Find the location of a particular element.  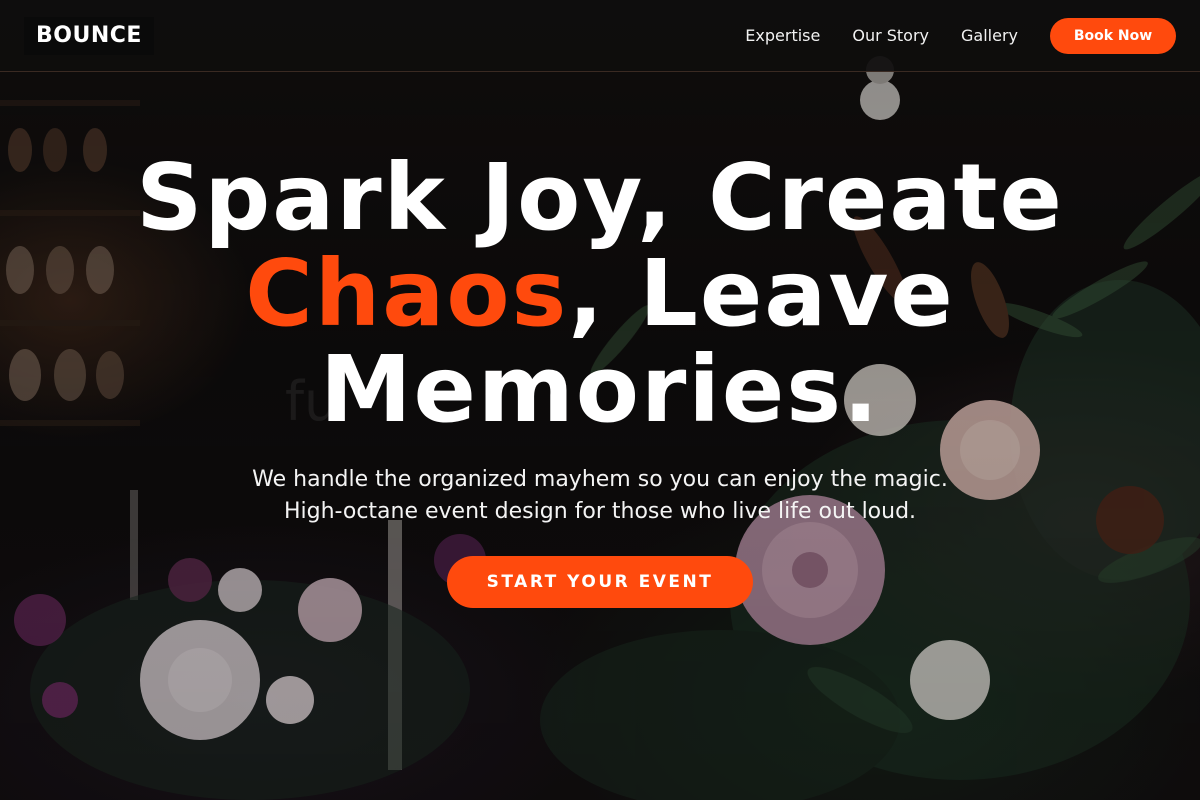

headline-line-3: Memories. is located at coordinates (600, 389).